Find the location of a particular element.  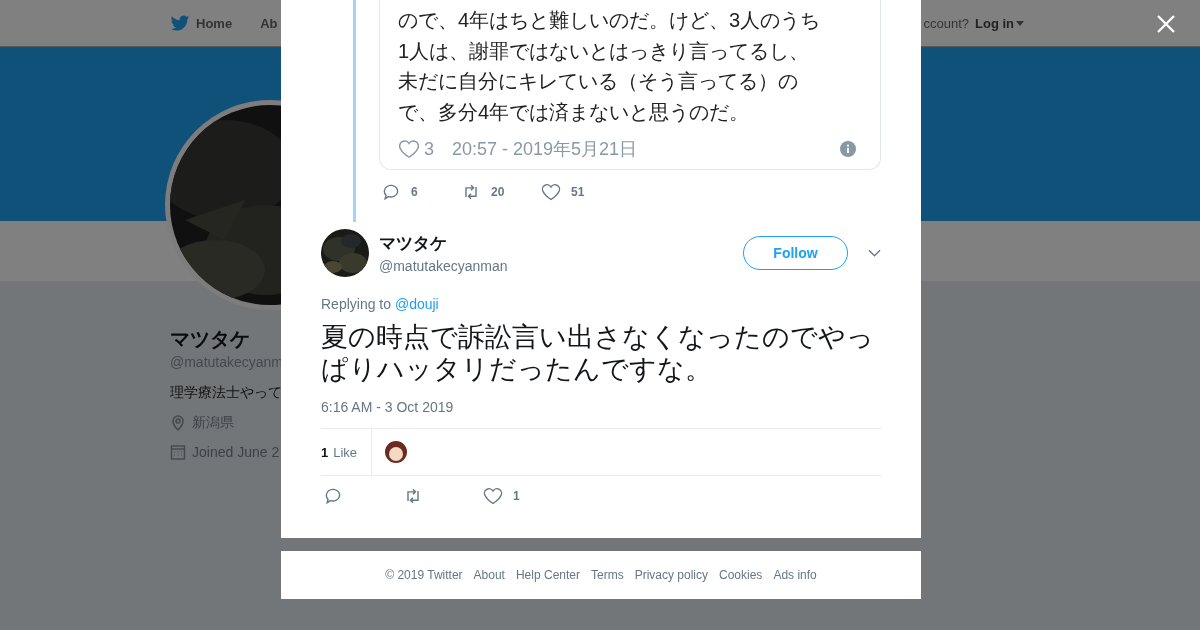

profile-name: マツタケ is located at coordinates (210, 339).